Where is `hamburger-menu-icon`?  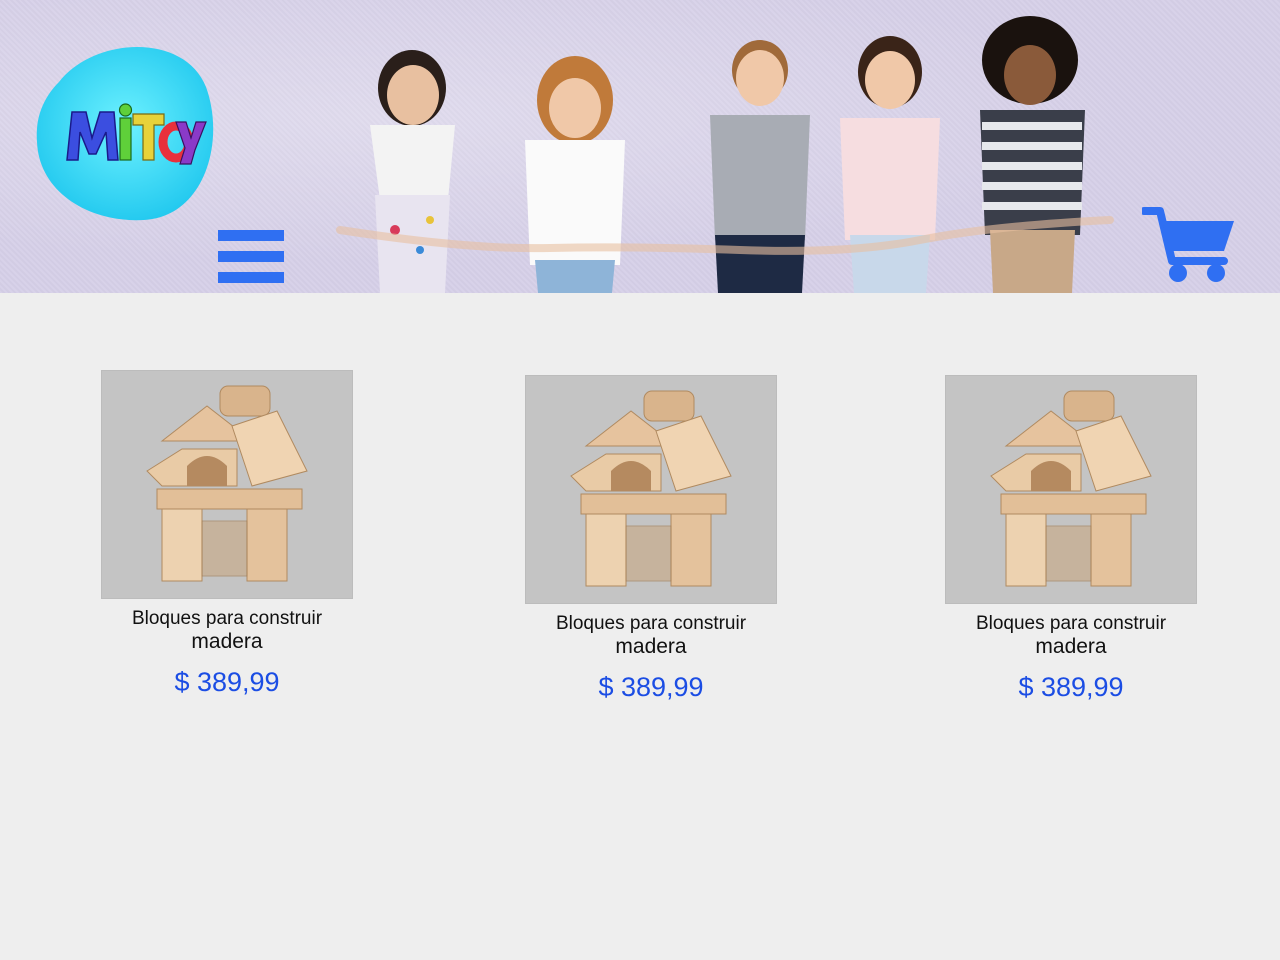
hamburger-menu-icon is located at coordinates (251, 257).